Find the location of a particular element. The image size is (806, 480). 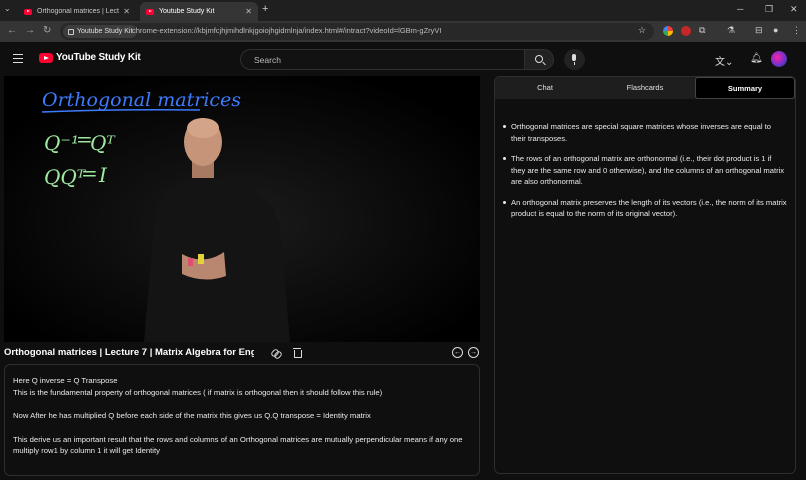

reload-icon: ↻ is located at coordinates (47, 30).